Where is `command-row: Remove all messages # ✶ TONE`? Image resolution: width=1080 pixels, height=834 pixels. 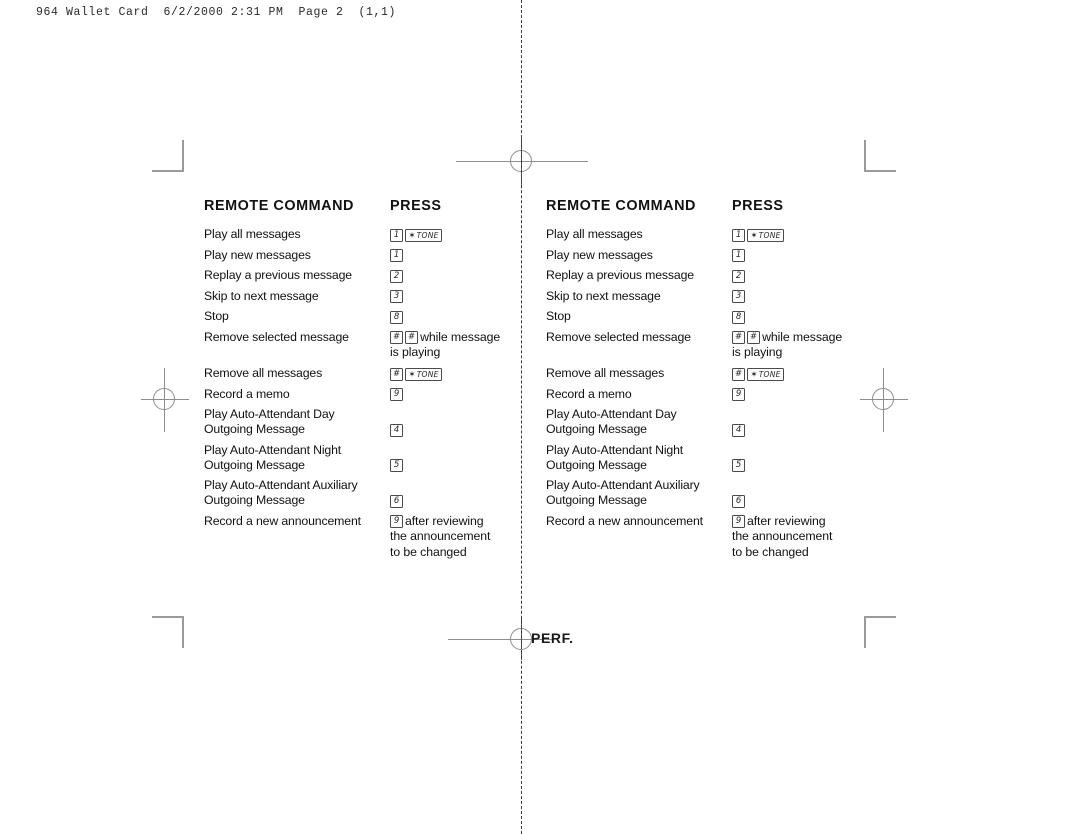 command-row: Remove all messages # ✶ TONE is located at coordinates (706, 373).